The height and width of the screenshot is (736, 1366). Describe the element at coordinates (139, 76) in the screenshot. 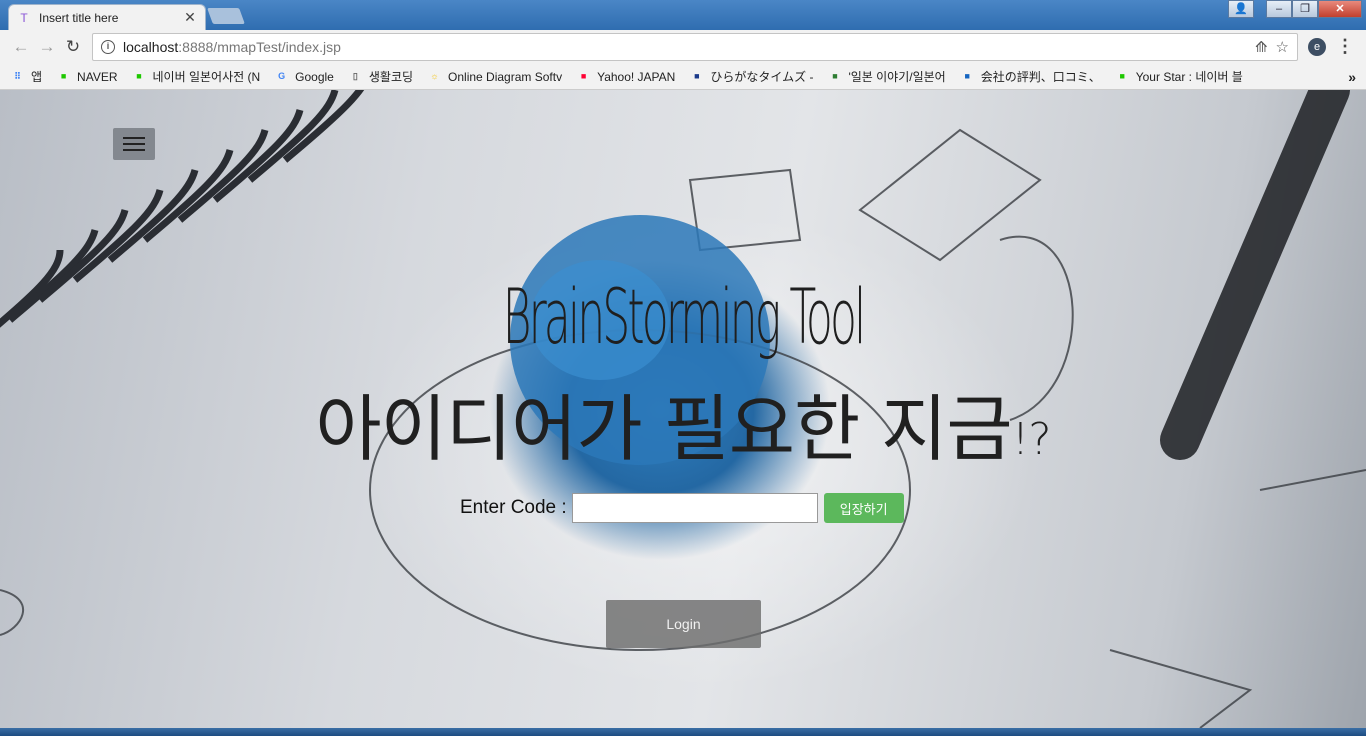

I see `naver-dict-icon: ■` at that location.